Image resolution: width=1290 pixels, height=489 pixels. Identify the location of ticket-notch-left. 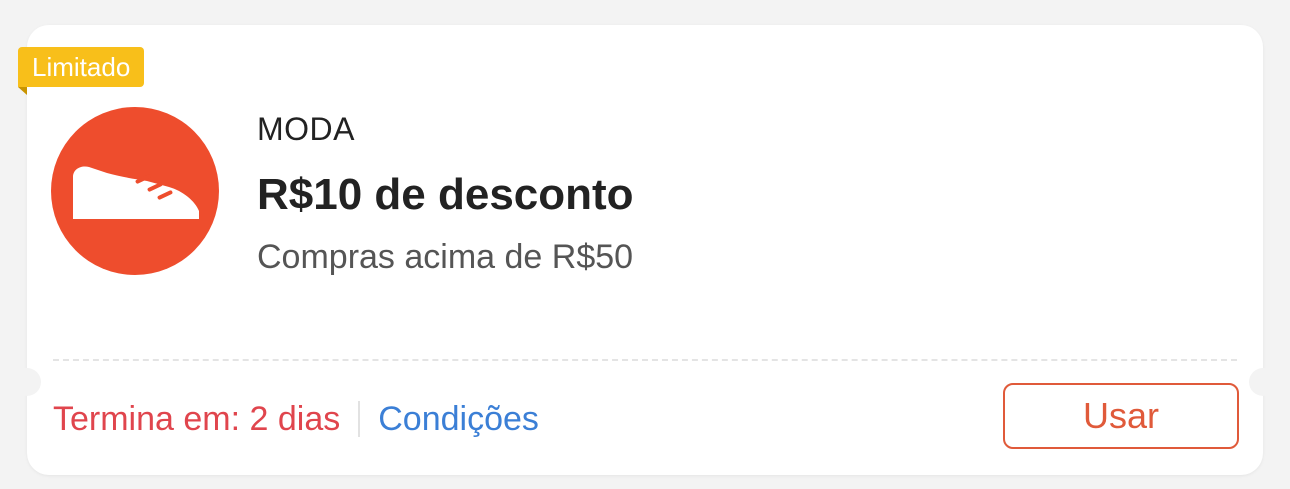
(27, 382).